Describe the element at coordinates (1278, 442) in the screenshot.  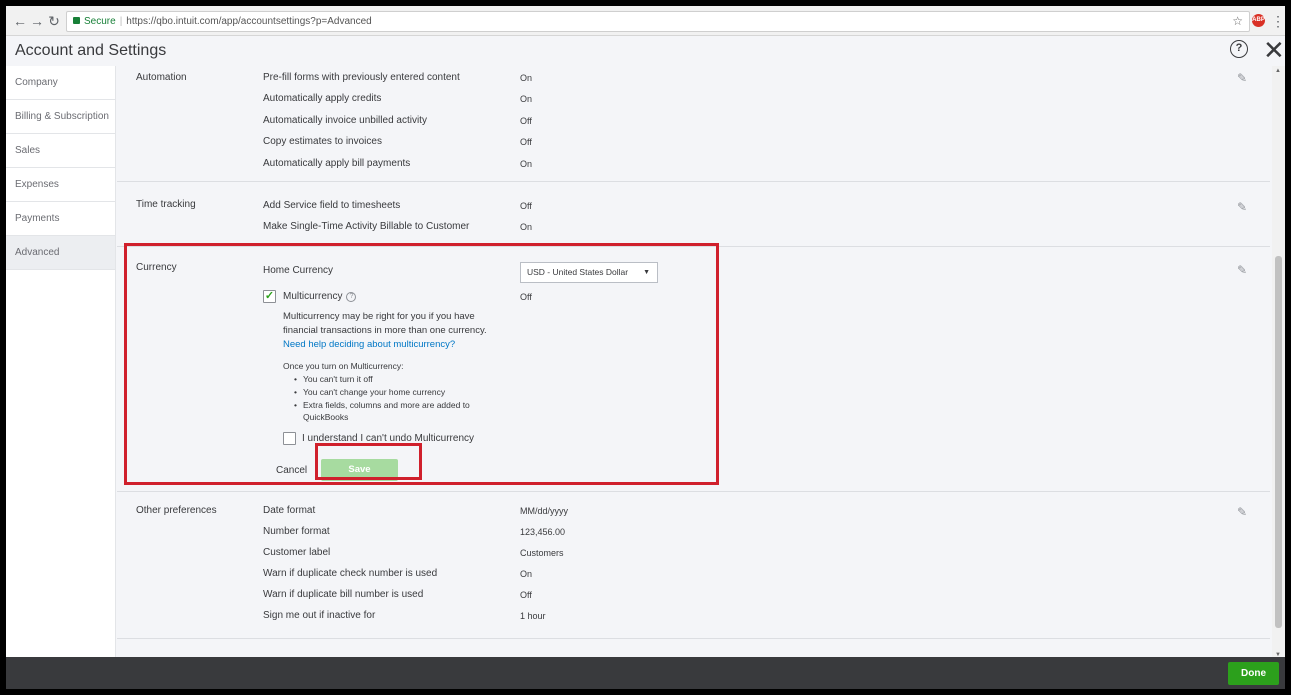
I see `scroll-thumb` at that location.